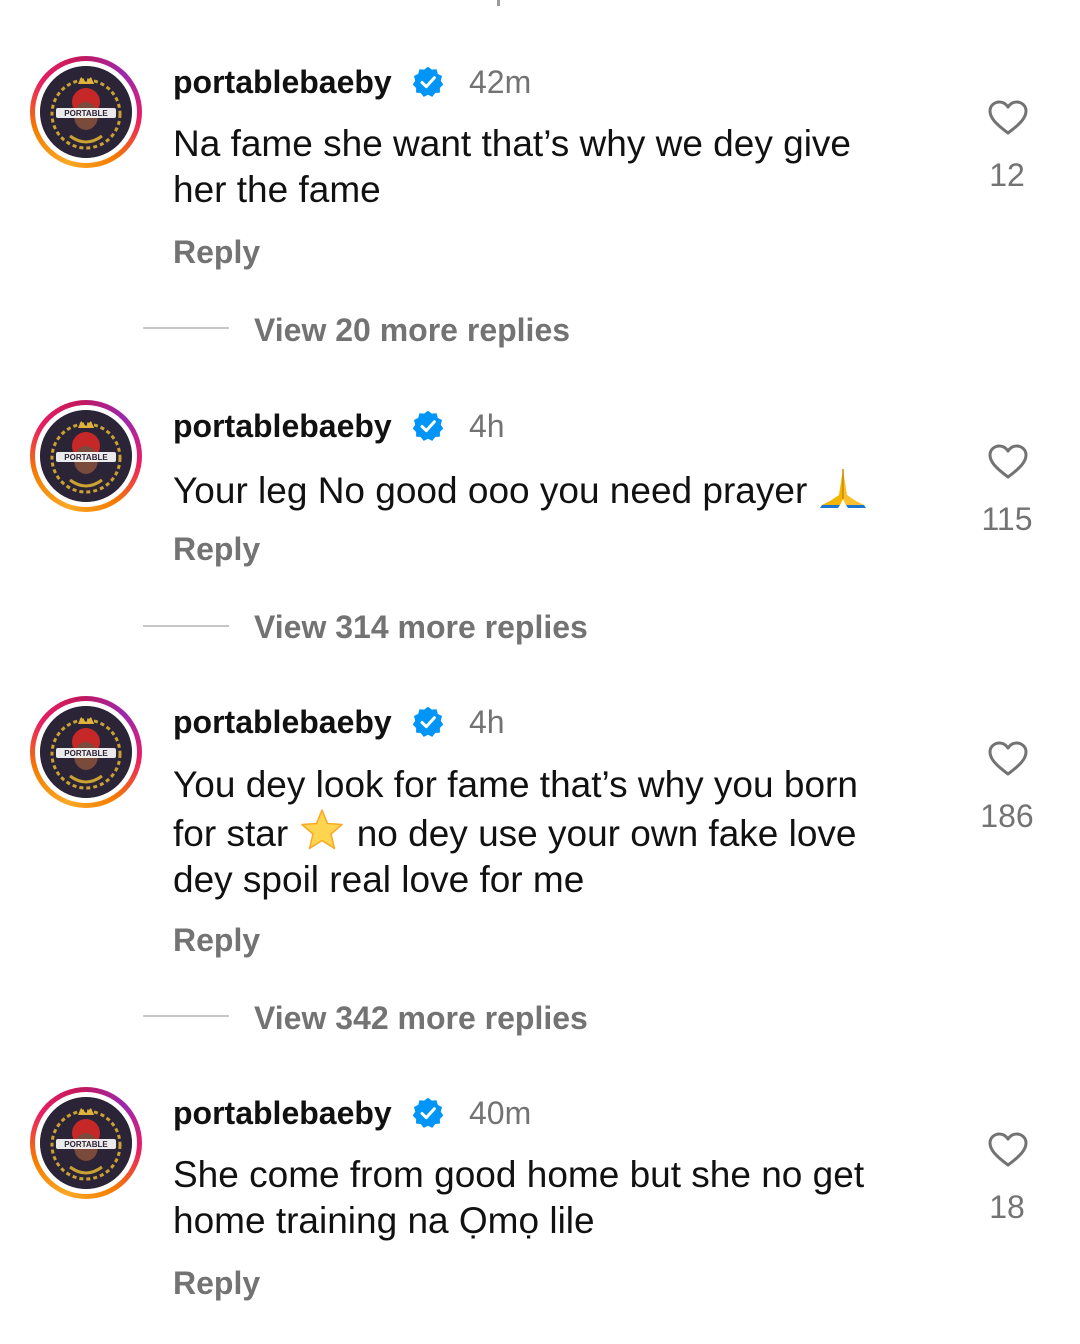 This screenshot has height=1344, width=1080. What do you see at coordinates (421, 627) in the screenshot?
I see `view-more-replies-button: View 314 more replies` at bounding box center [421, 627].